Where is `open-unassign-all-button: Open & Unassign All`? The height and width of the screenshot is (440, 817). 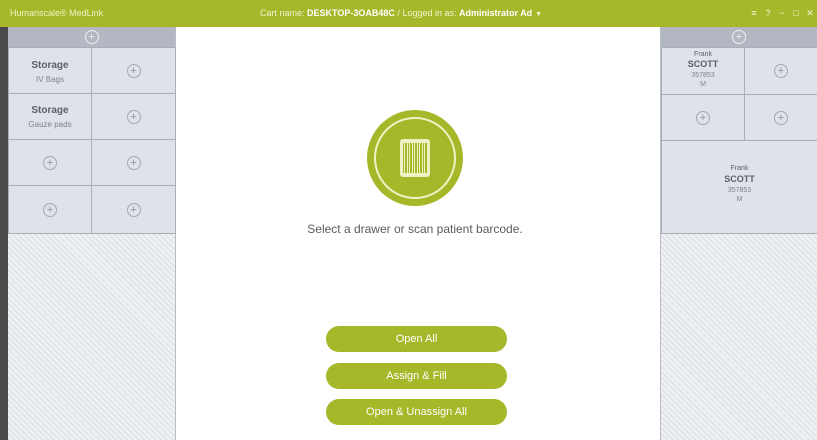 open-unassign-all-button: Open & Unassign All is located at coordinates (416, 412).